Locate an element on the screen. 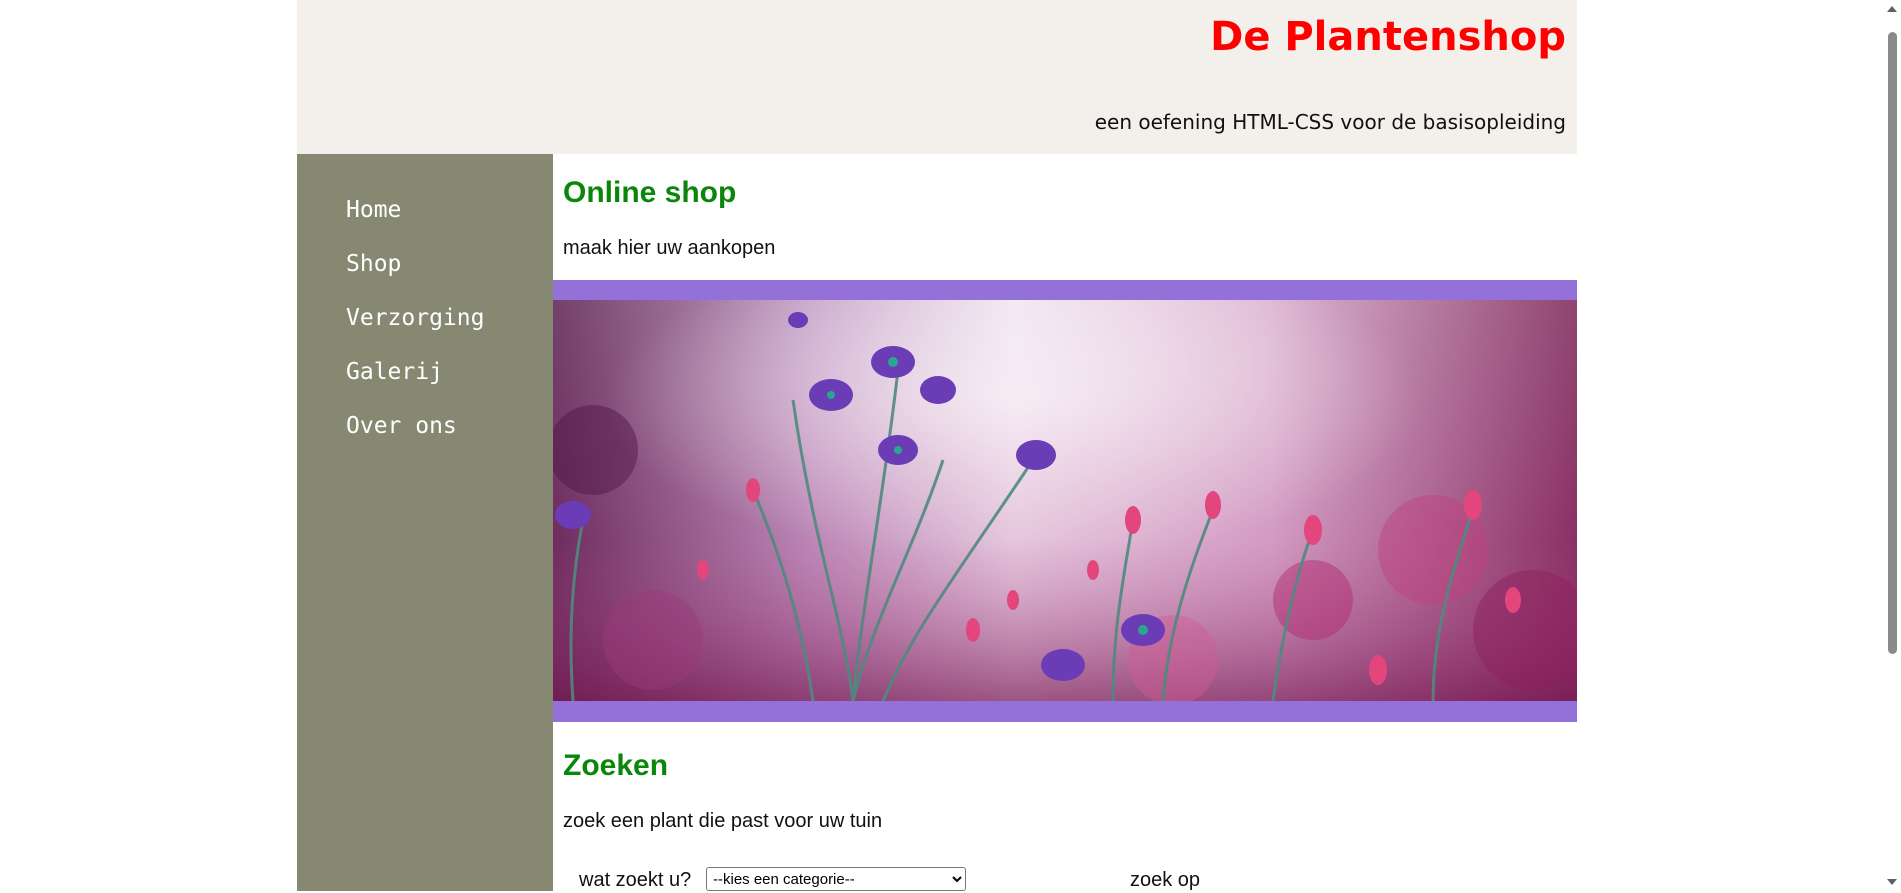 The height and width of the screenshot is (893, 1901). scroll-up-arrow-icon is located at coordinates (1892, 9).